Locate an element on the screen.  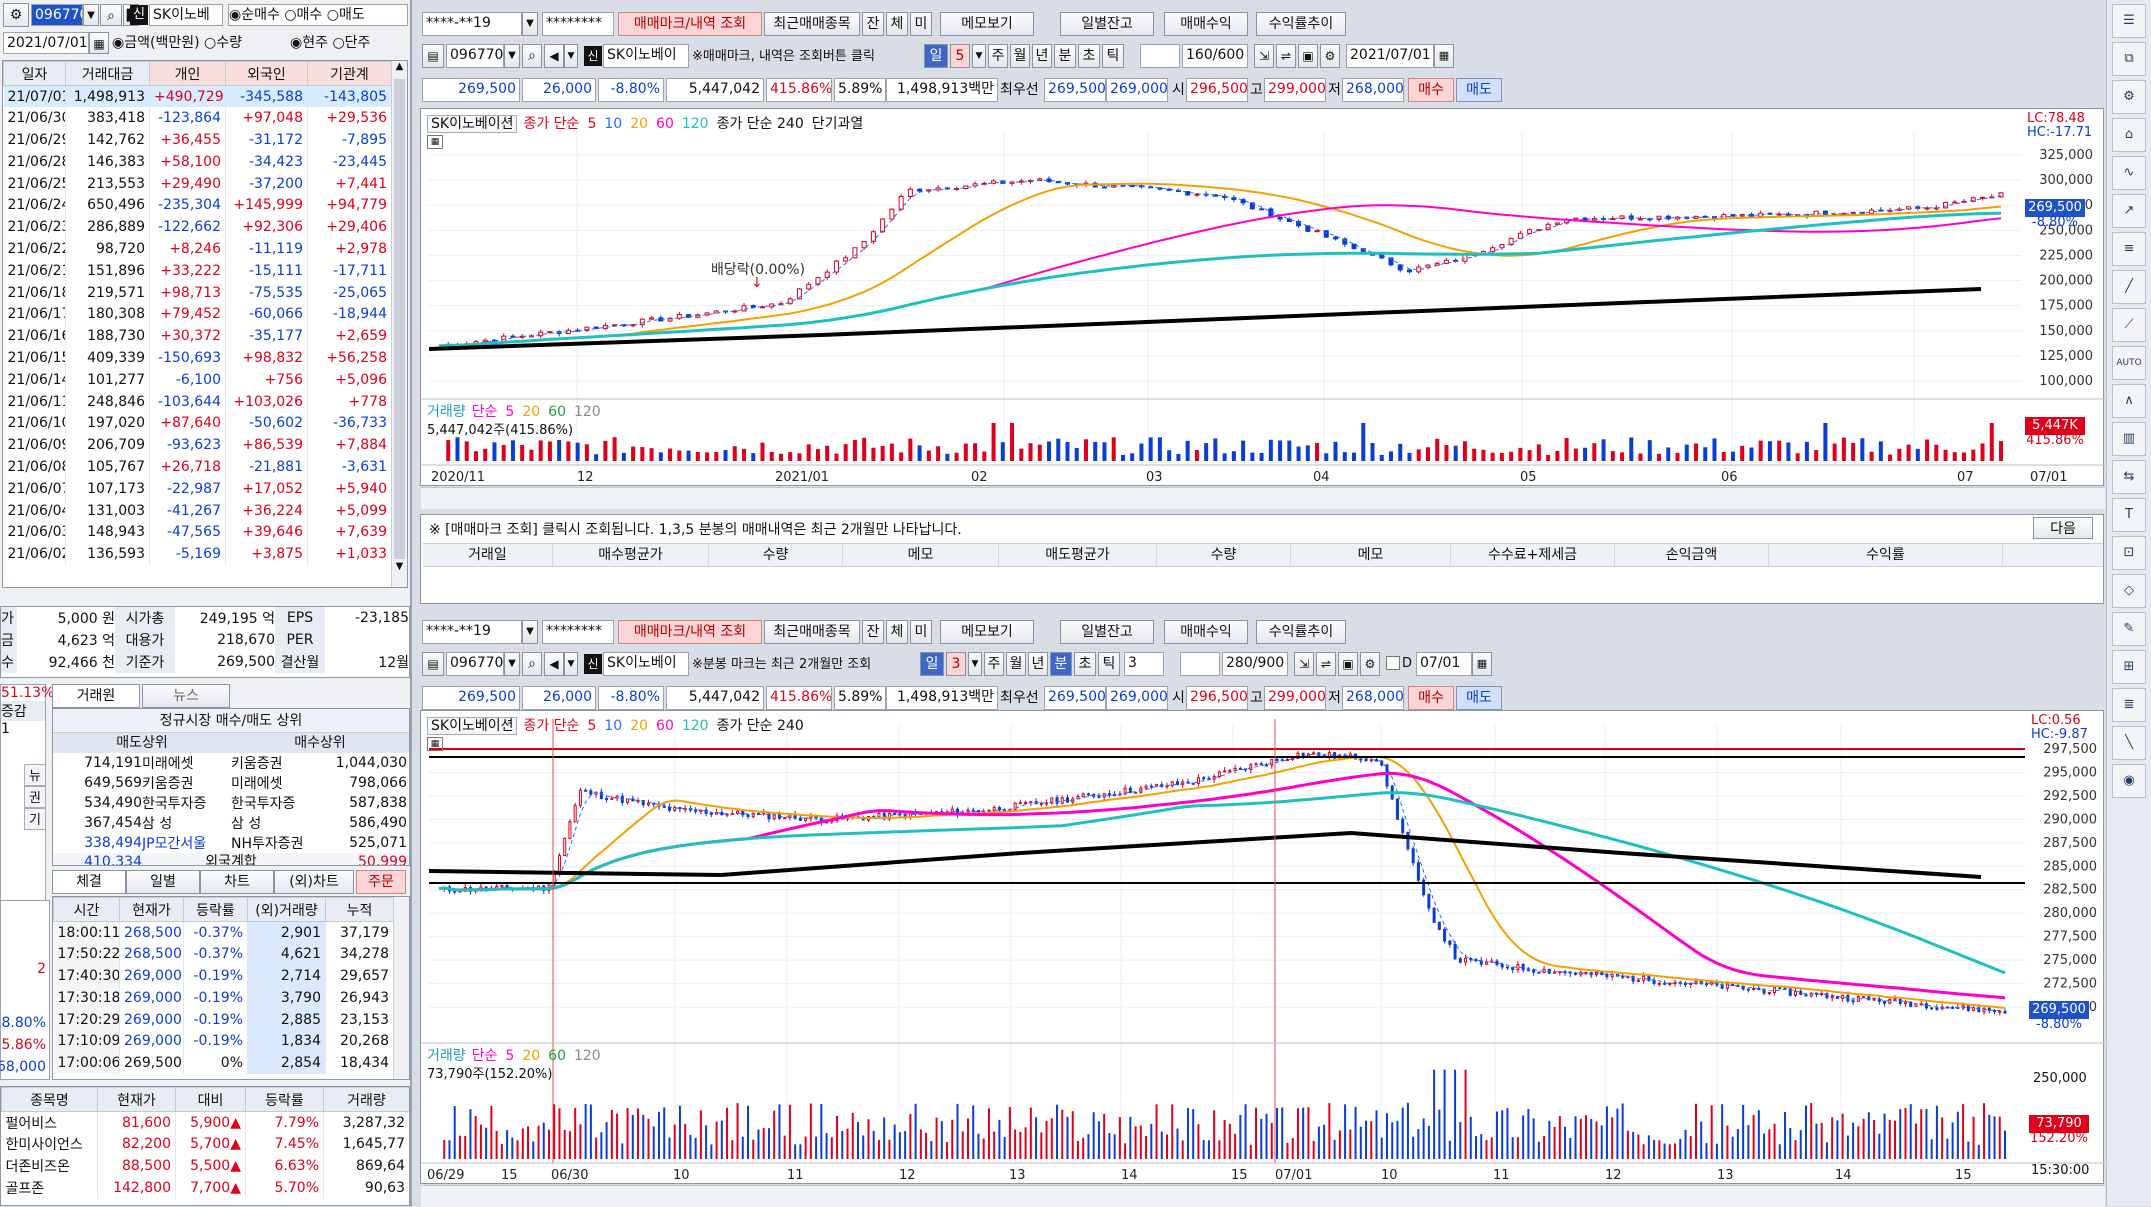
right-tool-icon: ▥ is located at coordinates (2129, 439).